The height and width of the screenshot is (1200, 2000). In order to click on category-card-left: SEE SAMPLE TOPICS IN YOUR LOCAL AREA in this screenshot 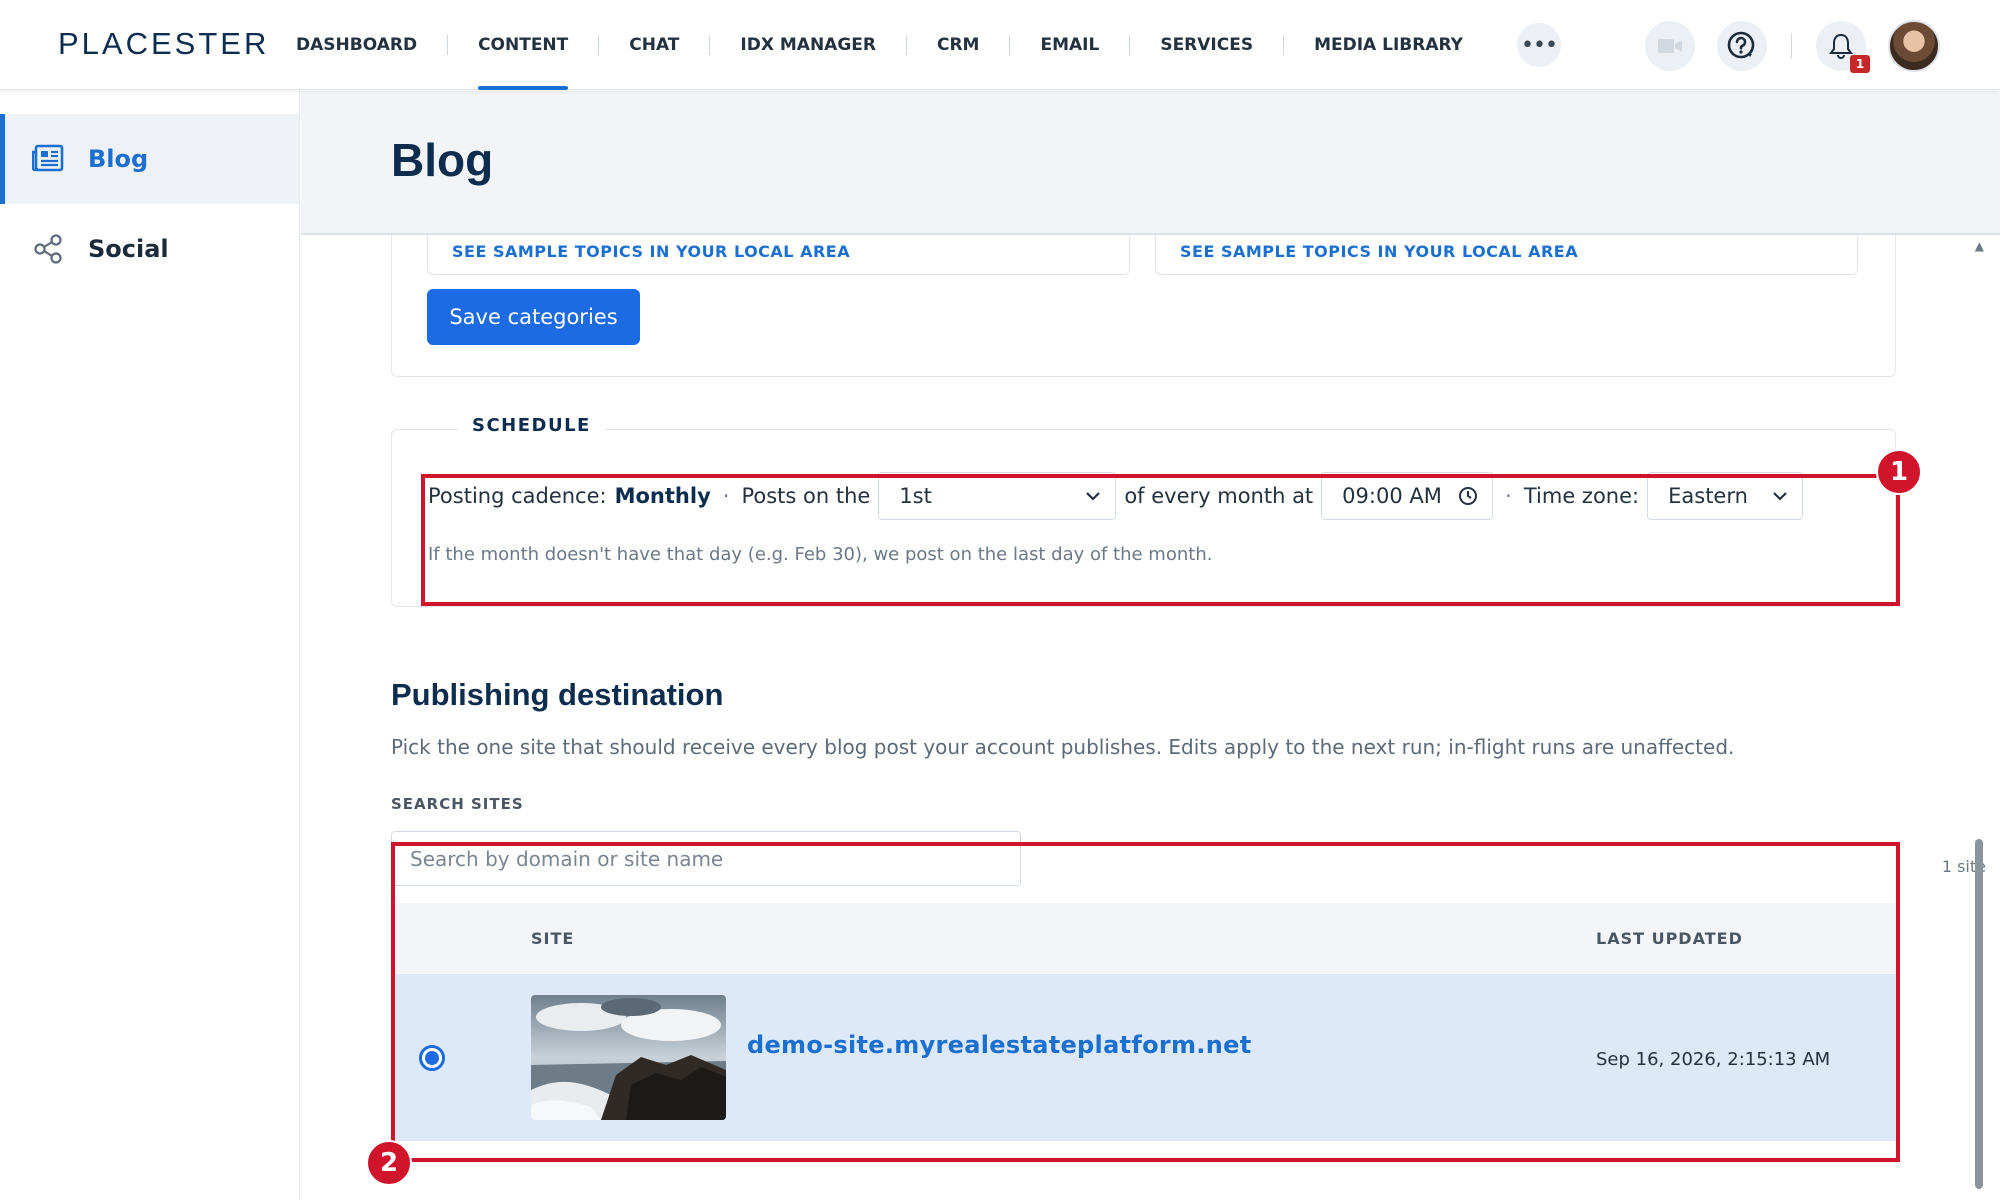, I will do `click(778, 255)`.